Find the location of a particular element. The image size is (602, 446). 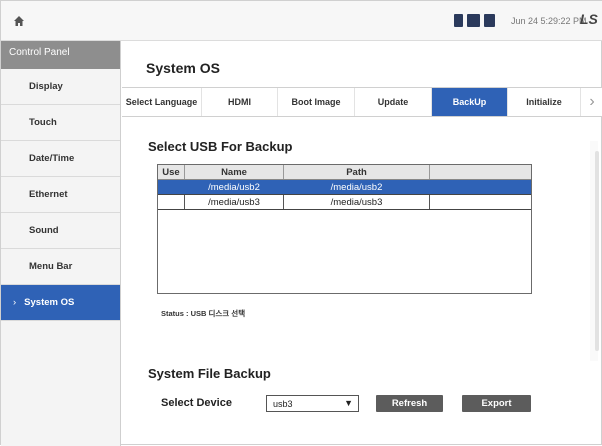

sidebar-item-label: Menu Bar is located at coordinates (51, 266).